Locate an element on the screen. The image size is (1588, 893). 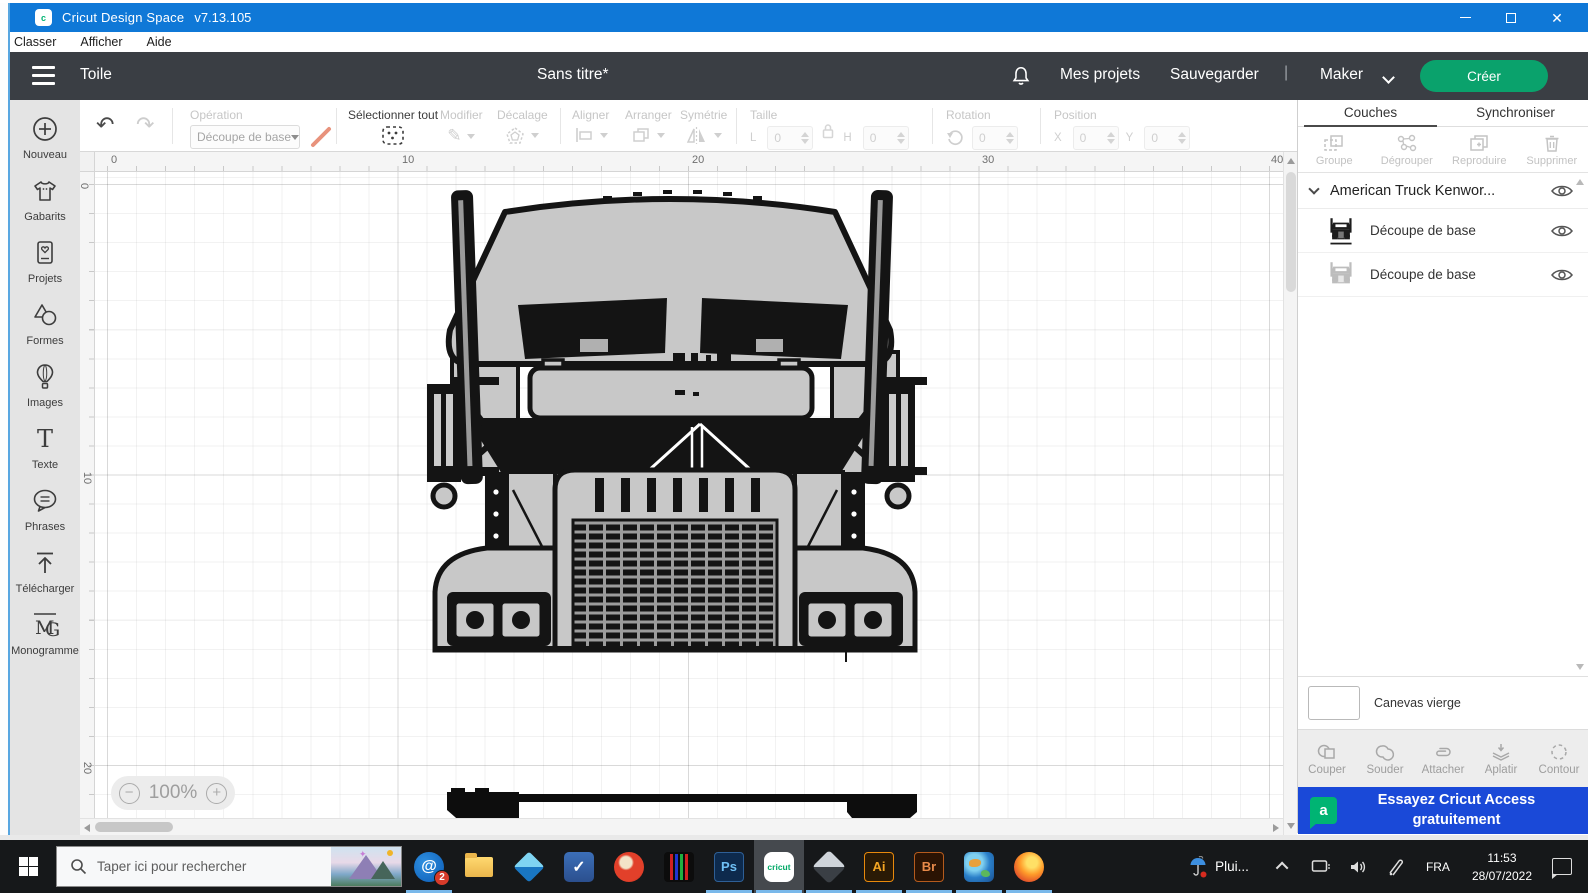
layer-row-2: Découpe de base is located at coordinates (1443, 275).